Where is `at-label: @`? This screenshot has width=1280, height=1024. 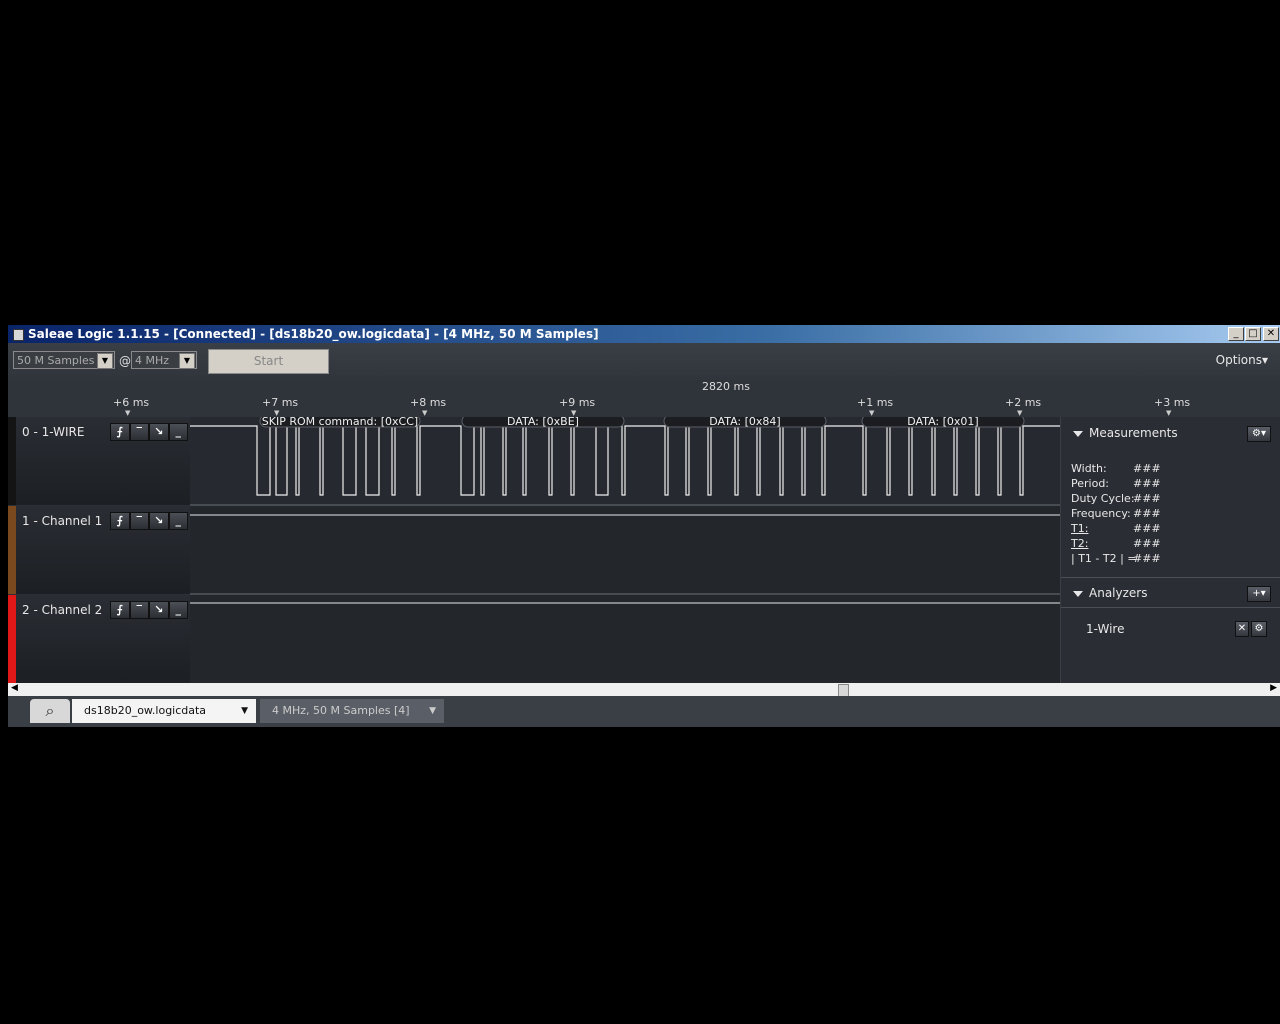 at-label: @ is located at coordinates (125, 361).